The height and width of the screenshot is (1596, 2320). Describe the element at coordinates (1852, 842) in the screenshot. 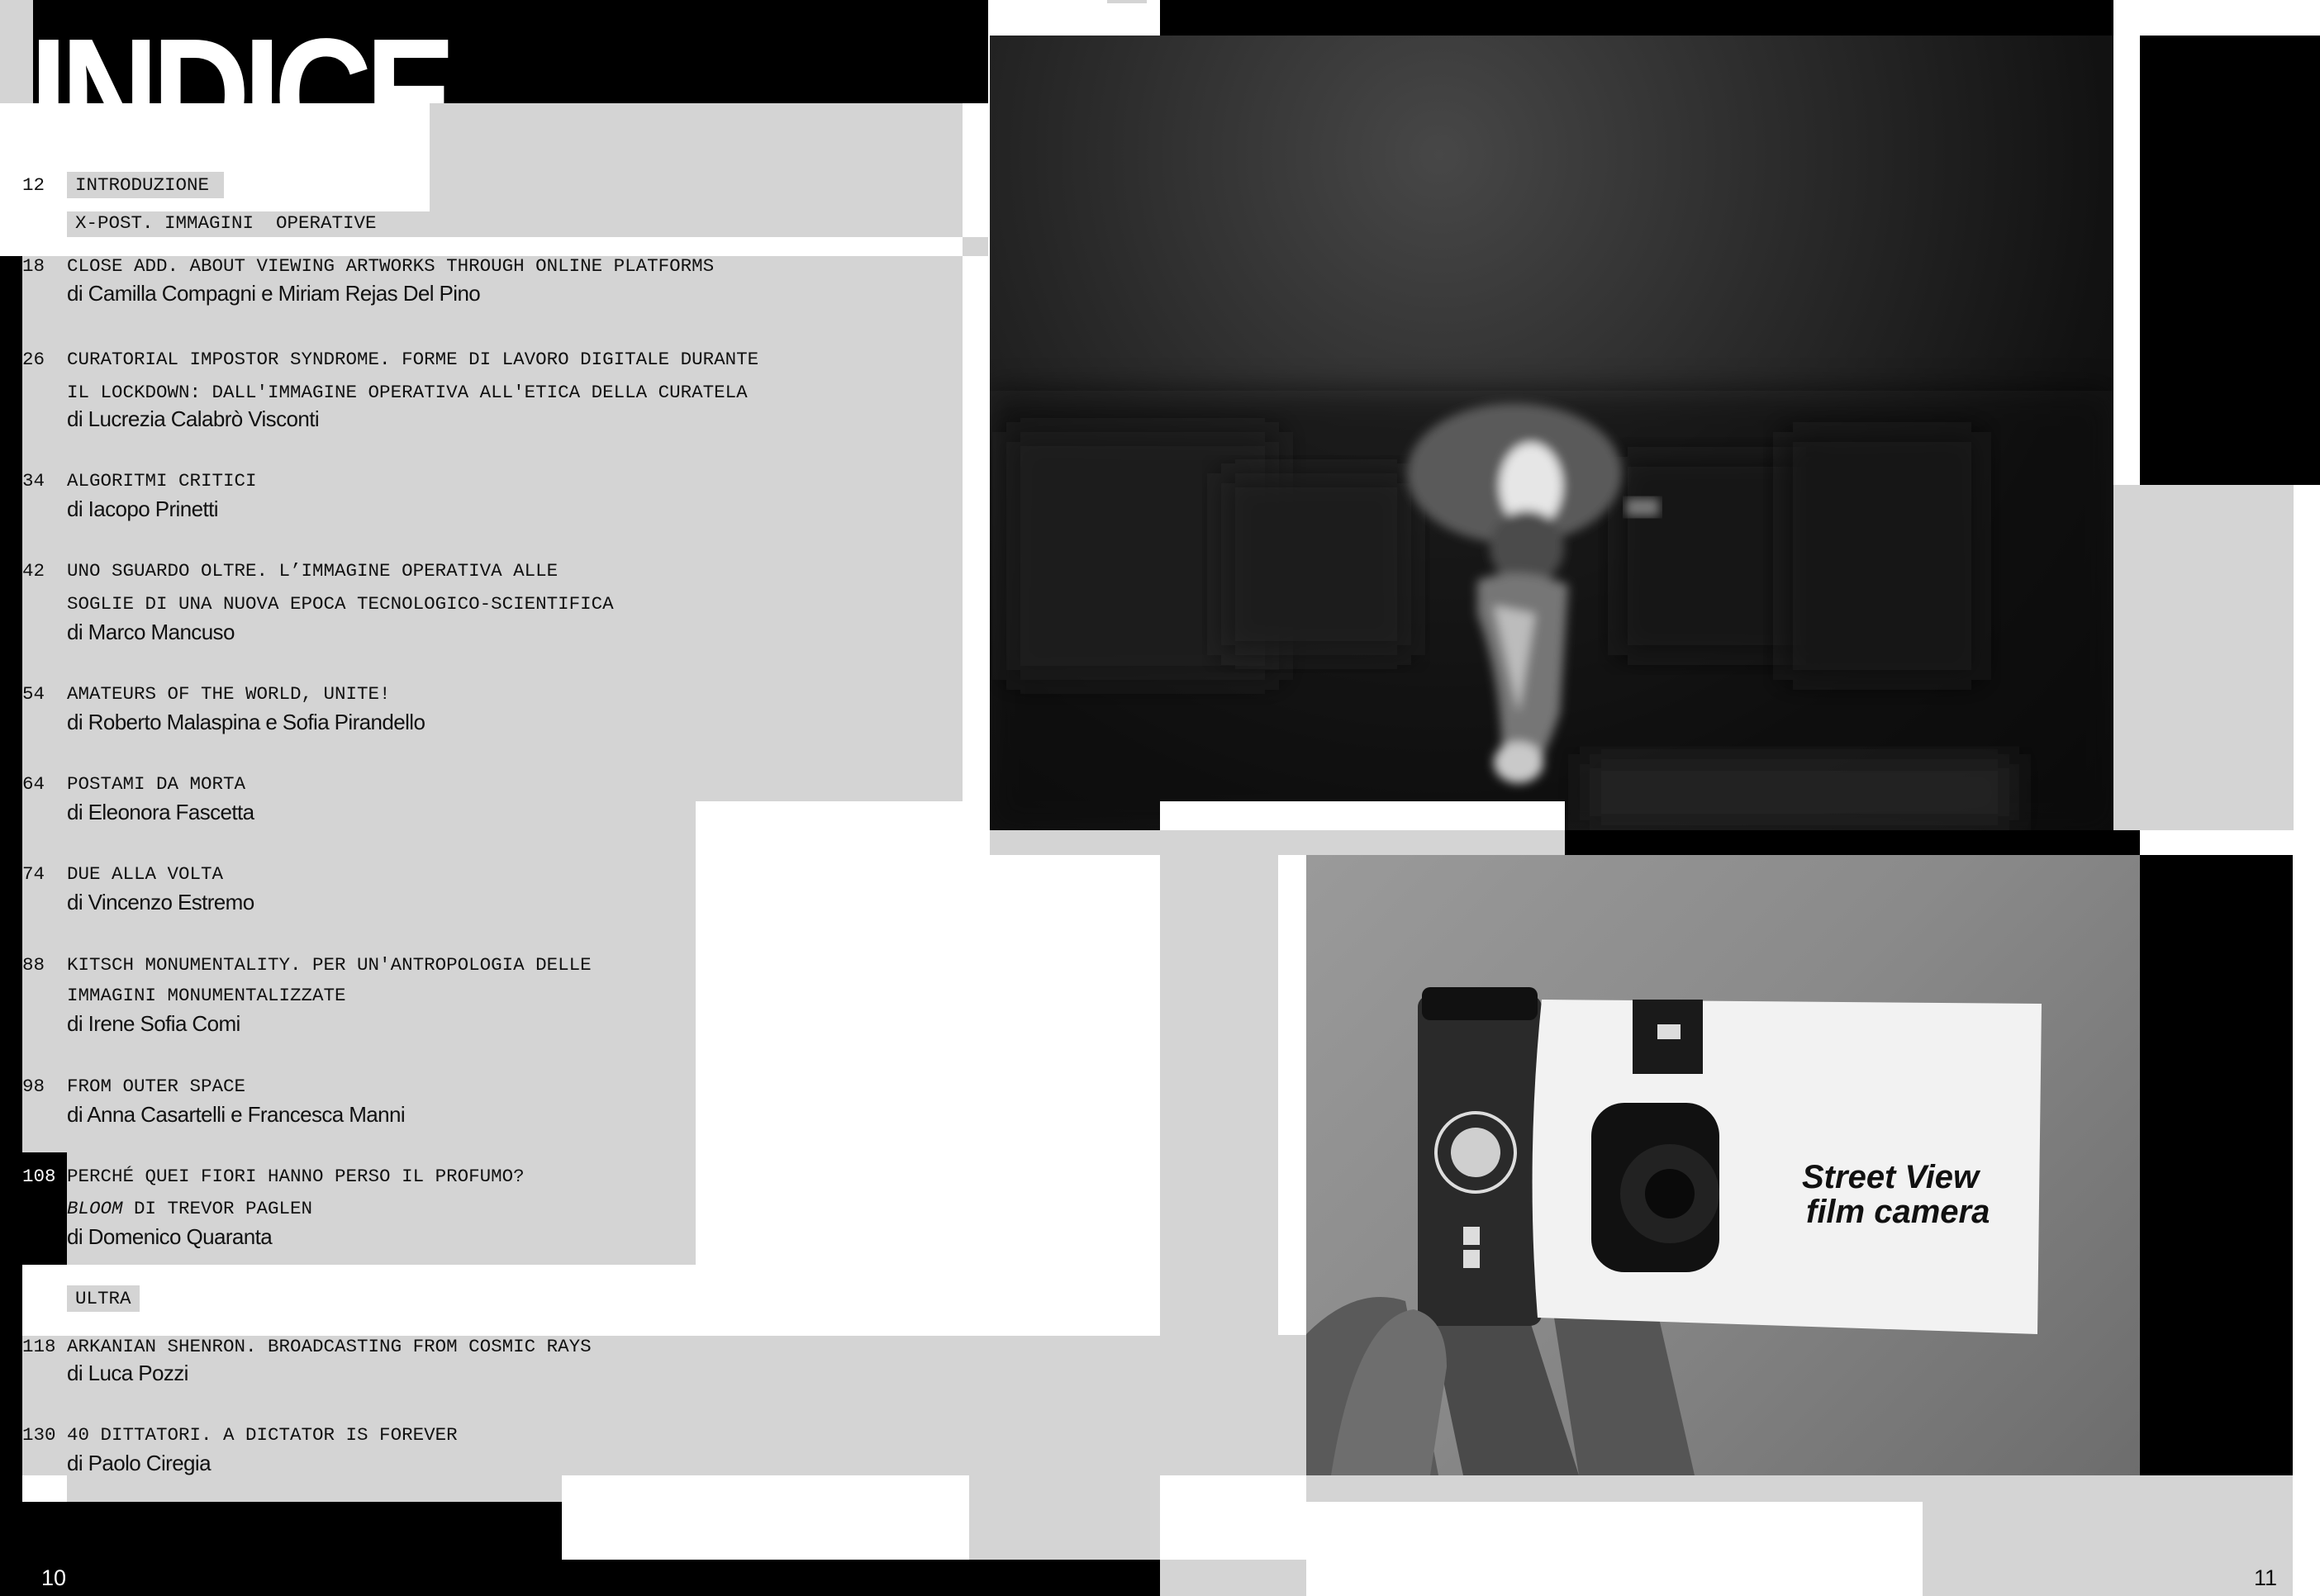

I see `black-band` at that location.